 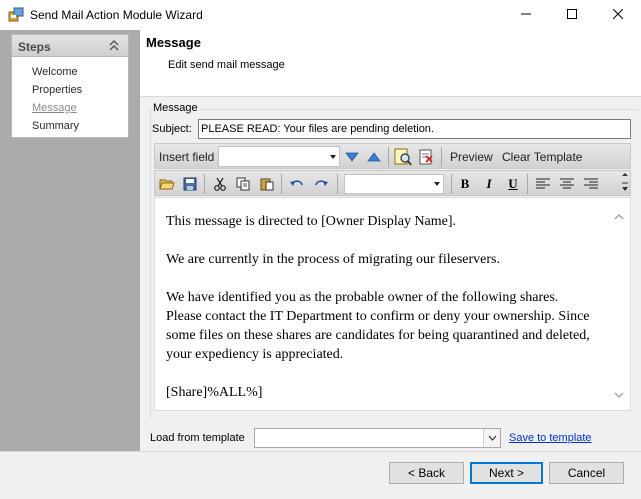 I want to click on undo-icon, so click(x=297, y=184).